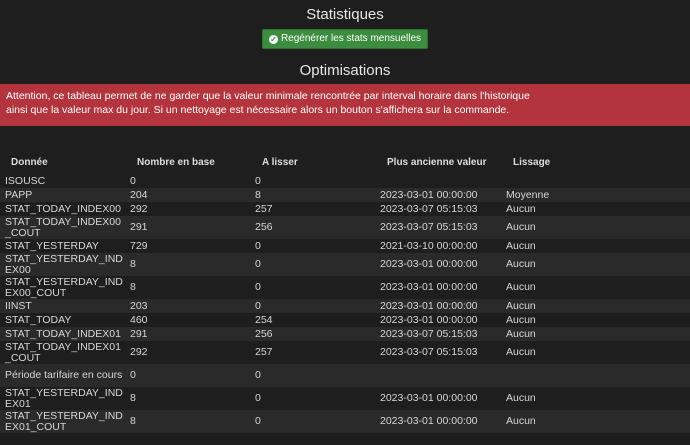  What do you see at coordinates (345, 375) in the screenshot?
I see `table-row: Période tarifaire en cours 0 0` at bounding box center [345, 375].